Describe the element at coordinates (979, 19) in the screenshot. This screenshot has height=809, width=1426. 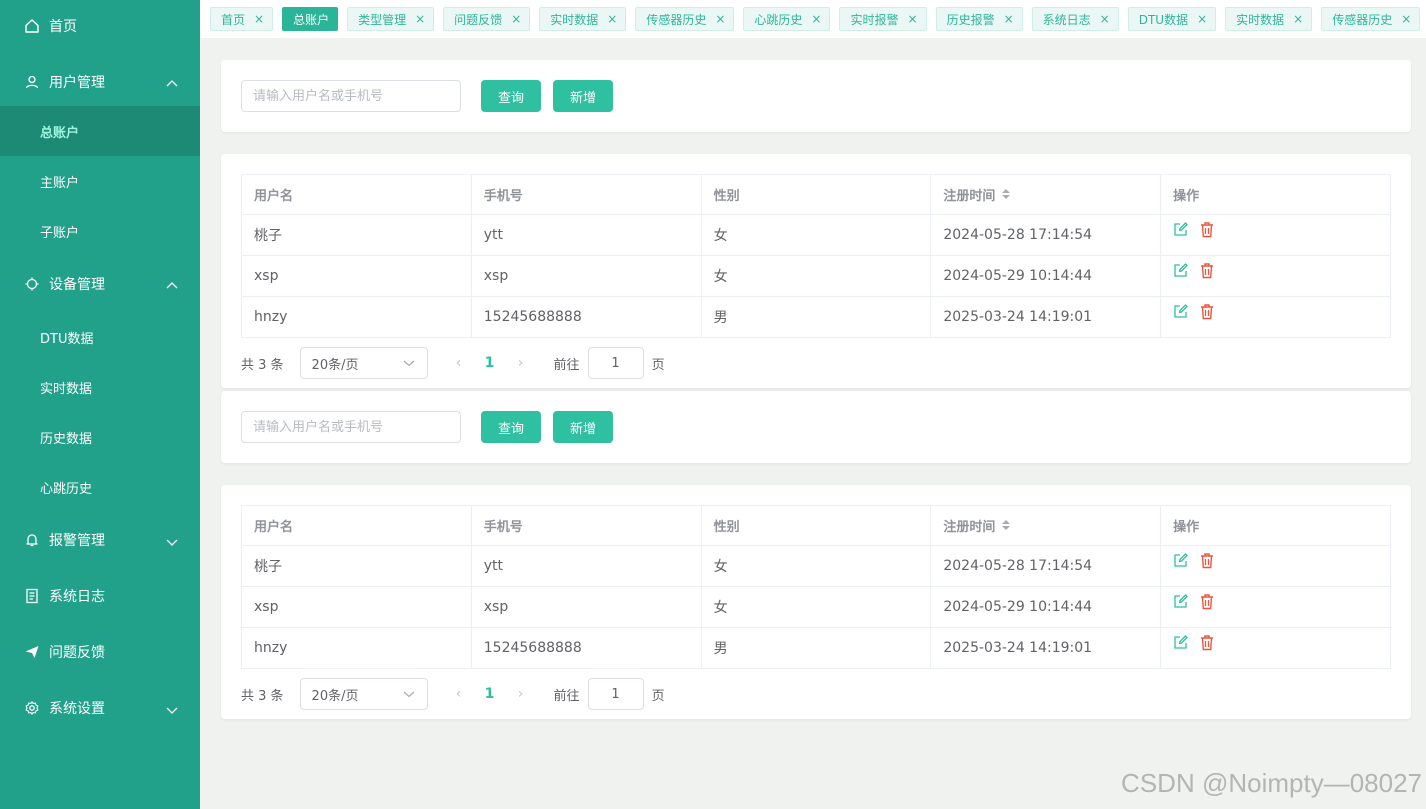
I see `tab-tag: 历史报警 ×` at that location.